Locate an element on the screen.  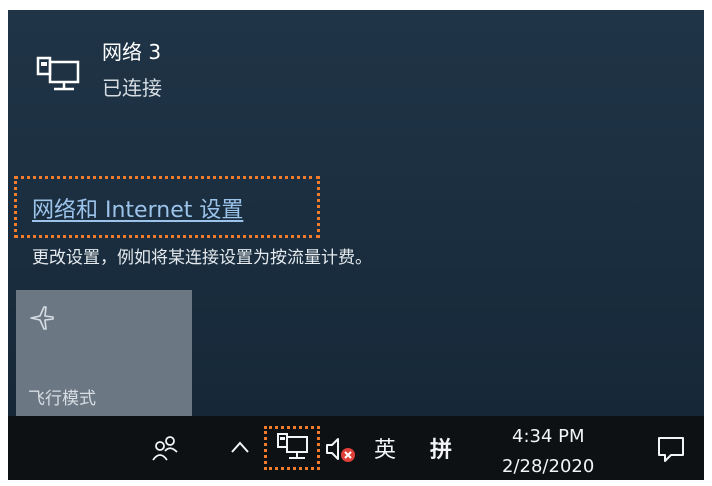
clock-date: 2/28/2020 is located at coordinates (548, 466).